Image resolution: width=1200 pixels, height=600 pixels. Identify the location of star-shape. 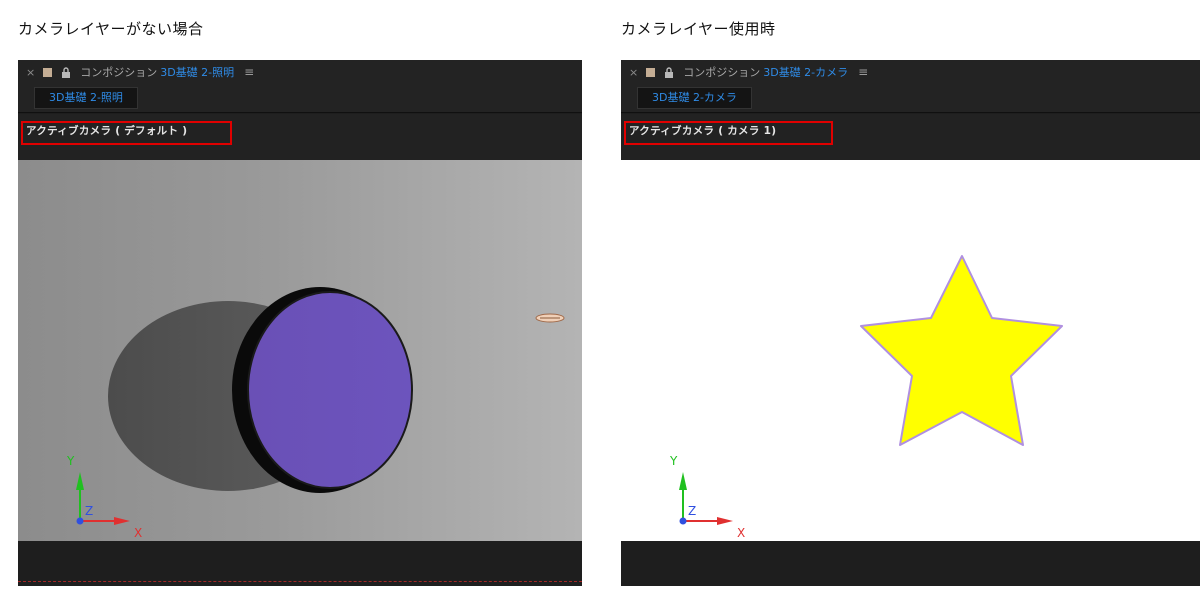
(961, 350).